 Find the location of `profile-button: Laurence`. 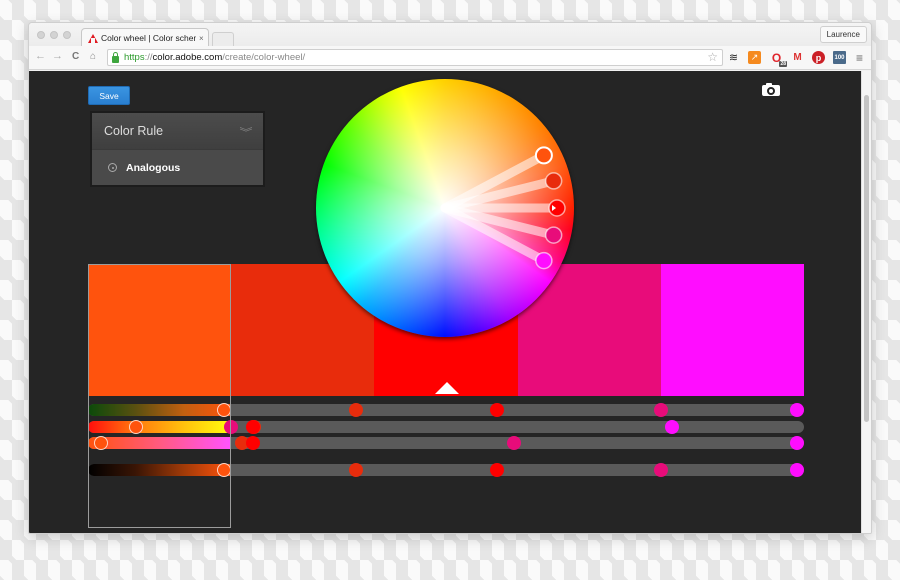

profile-button: Laurence is located at coordinates (843, 34).